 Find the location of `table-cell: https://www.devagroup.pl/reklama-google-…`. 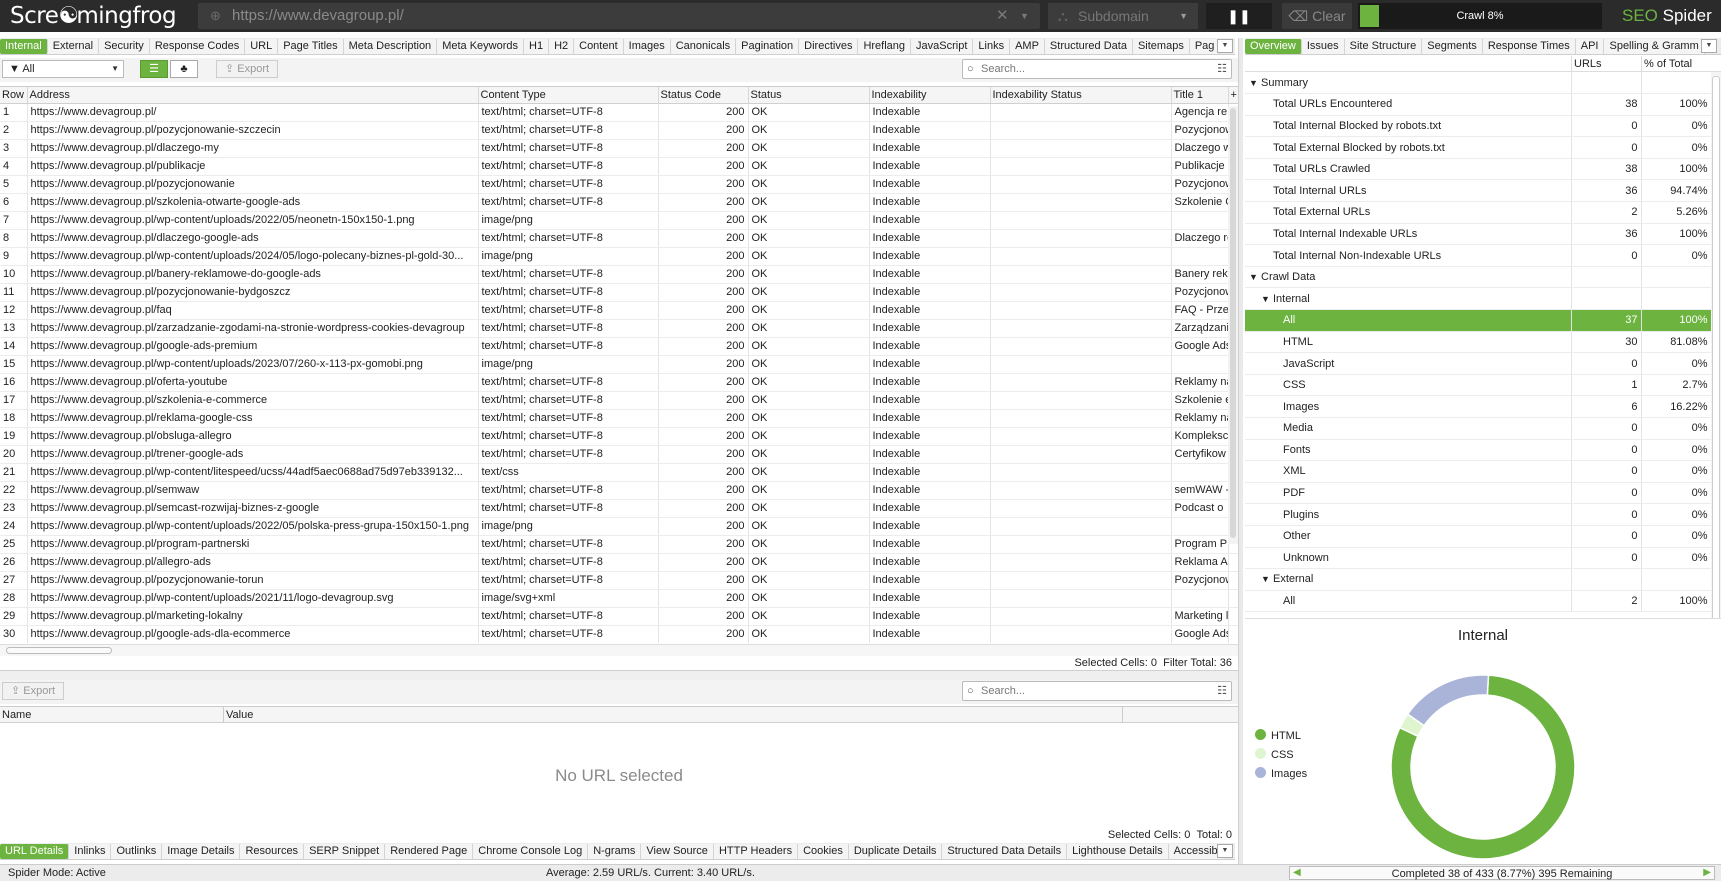

table-cell: https://www.devagroup.pl/reklama-google-… is located at coordinates (253, 418).